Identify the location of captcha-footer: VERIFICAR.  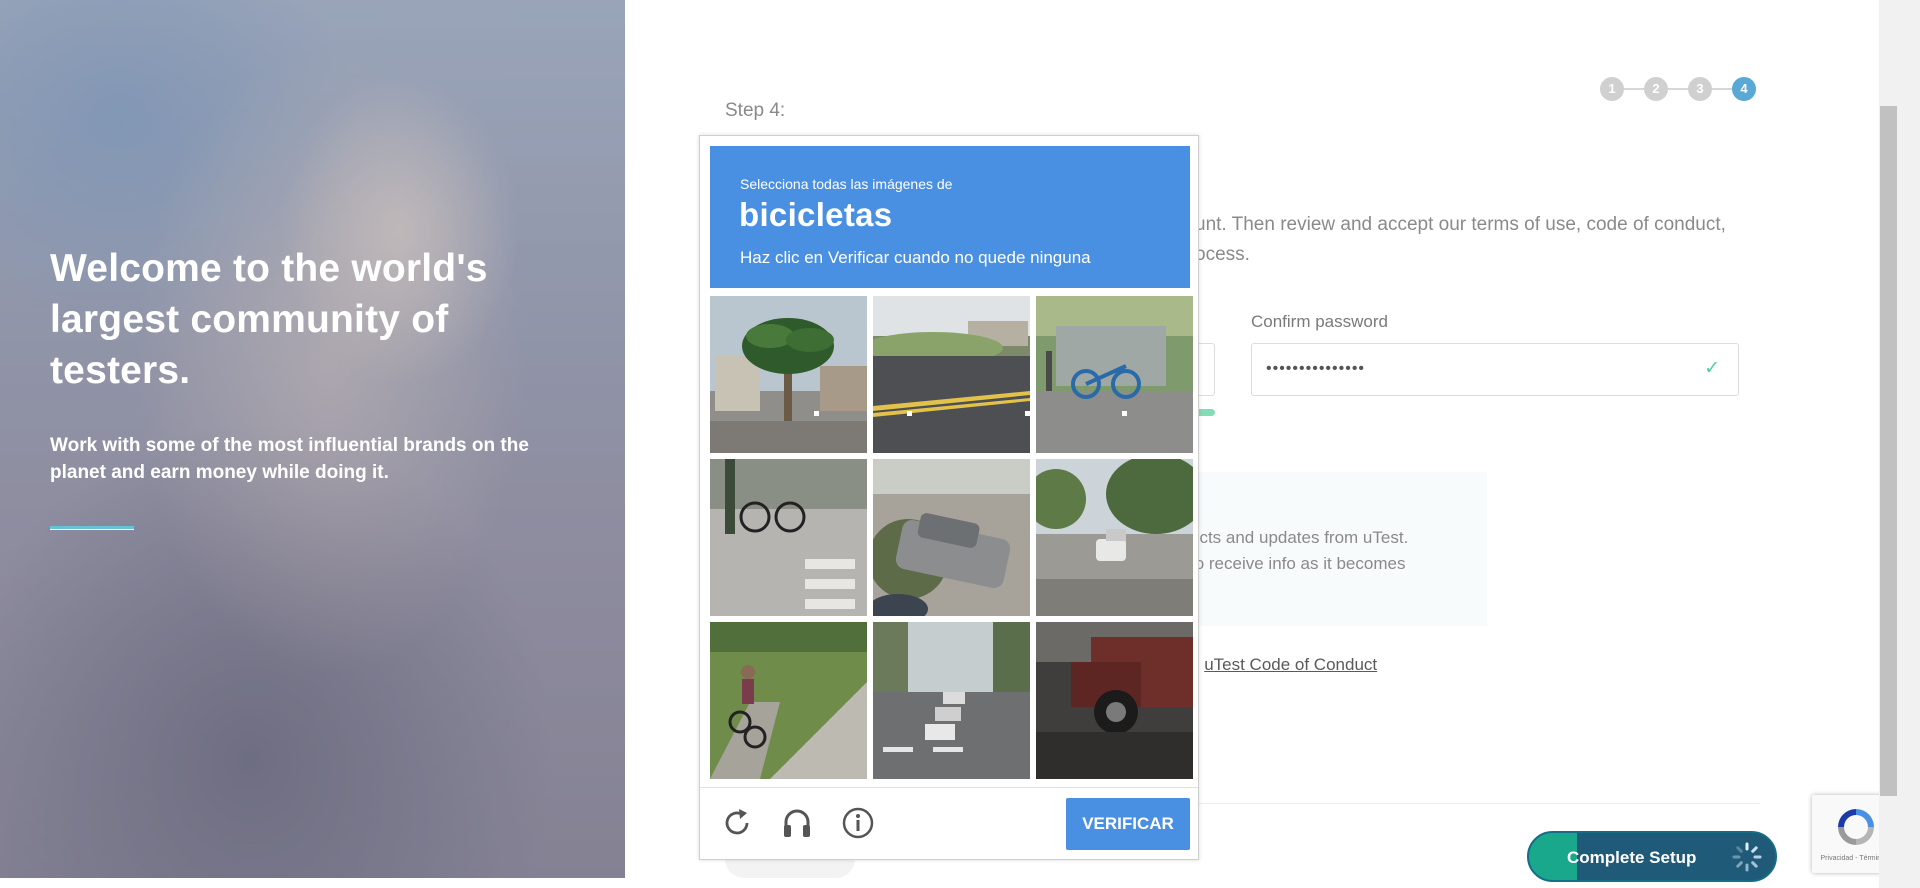
(949, 823).